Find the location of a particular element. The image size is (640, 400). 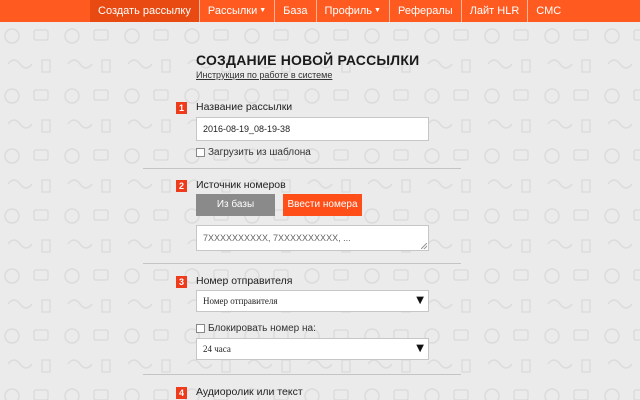

block-duration-select: 24 часа ▼ is located at coordinates (312, 349).